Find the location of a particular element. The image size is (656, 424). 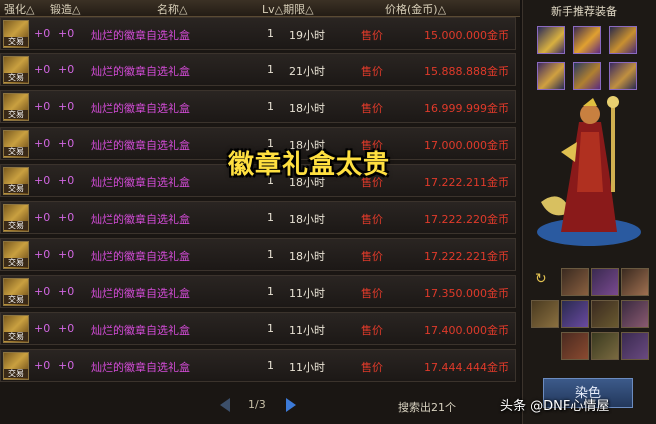

item-price: 17.222.211金币 is located at coordinates (466, 182).